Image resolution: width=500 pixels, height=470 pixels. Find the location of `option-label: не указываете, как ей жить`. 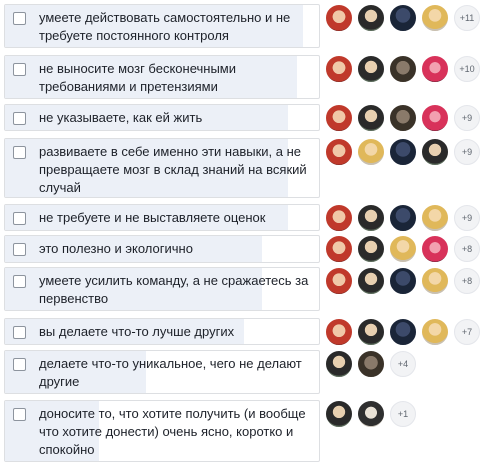

option-label: не указываете, как ей жить is located at coordinates (121, 117).